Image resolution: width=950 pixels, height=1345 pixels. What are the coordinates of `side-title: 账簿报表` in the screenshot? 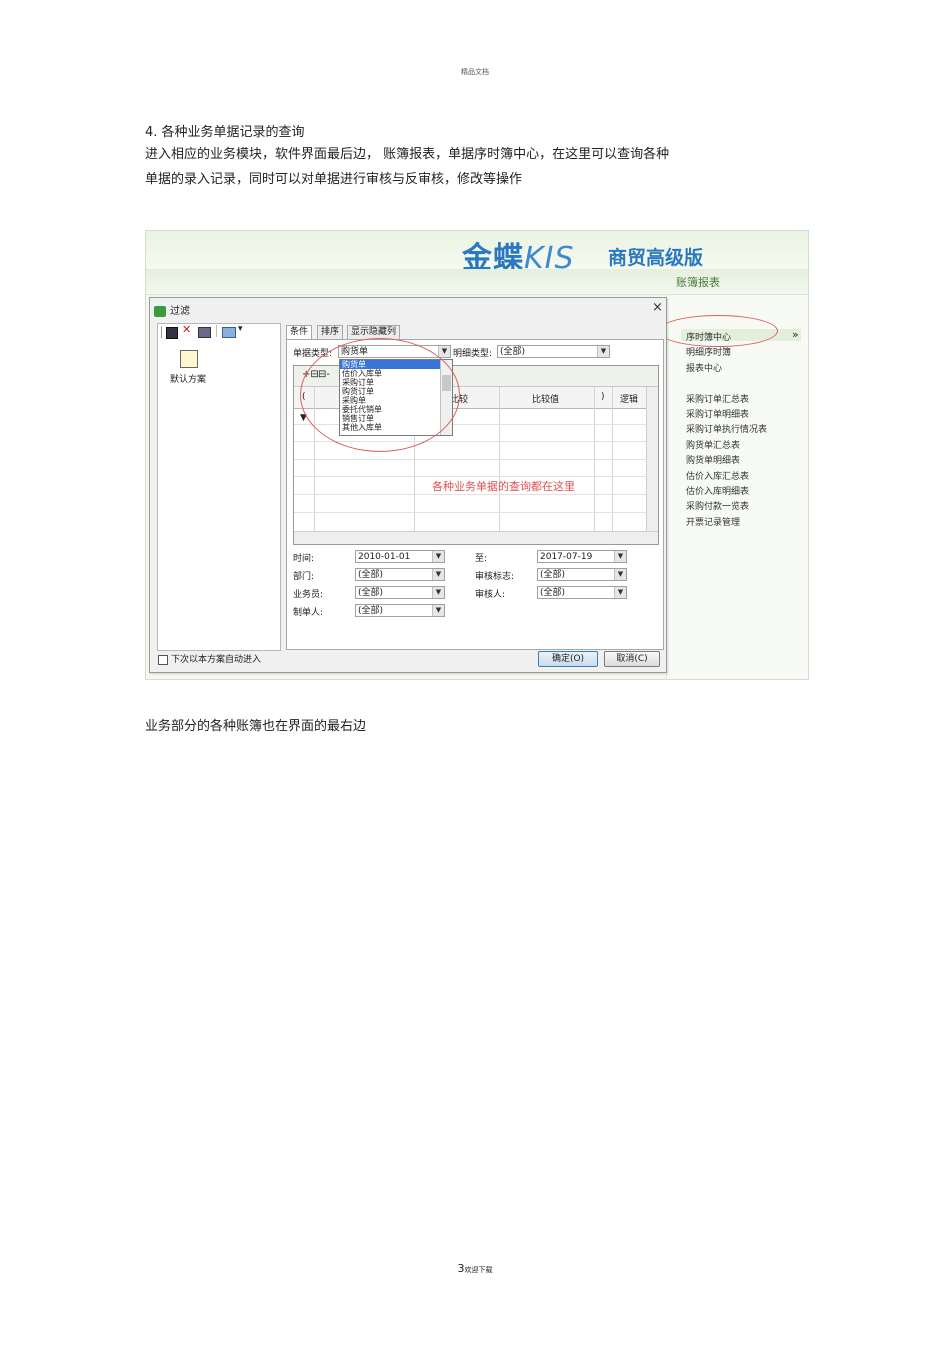 It's located at (698, 282).